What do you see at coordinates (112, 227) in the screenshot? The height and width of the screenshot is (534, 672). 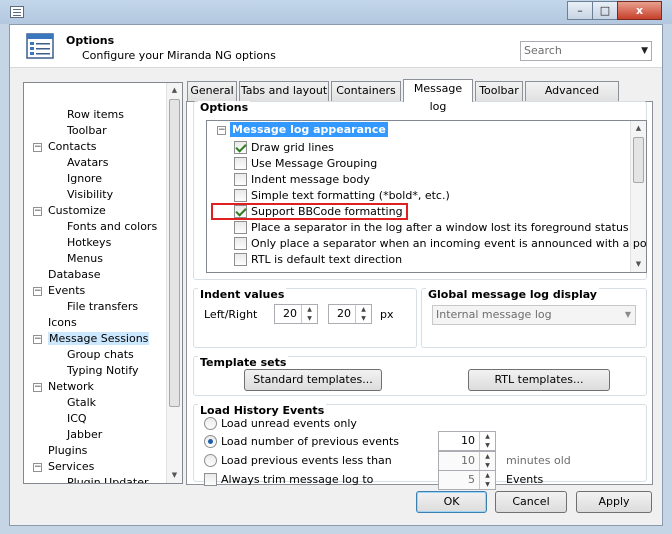 I see `tree-item: Fonts and colors` at bounding box center [112, 227].